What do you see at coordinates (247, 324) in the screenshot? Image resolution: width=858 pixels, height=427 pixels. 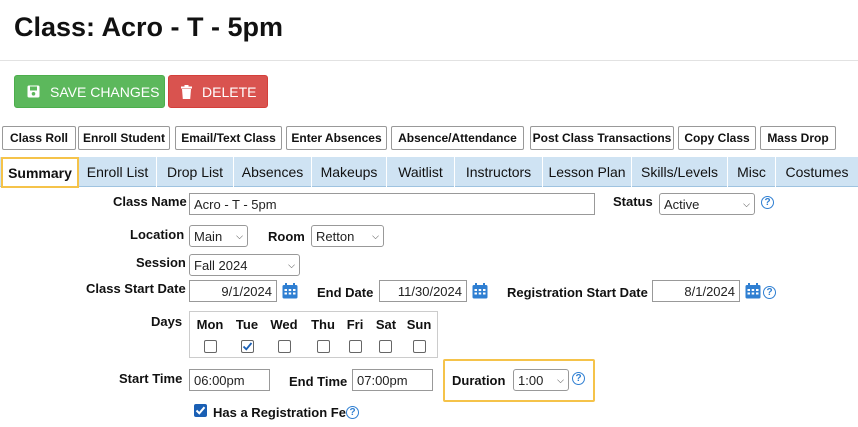 I see `day-tue-label: Tue` at bounding box center [247, 324].